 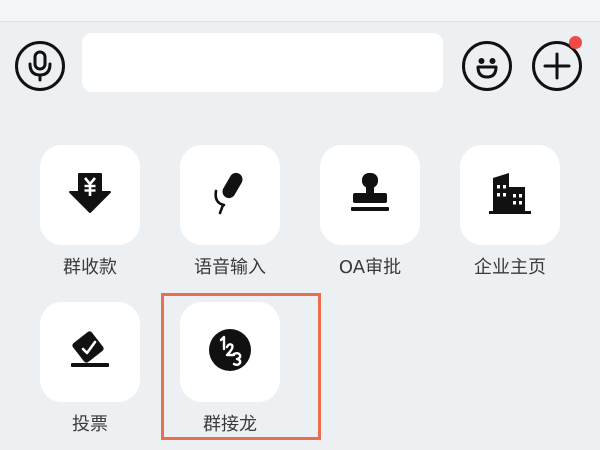 What do you see at coordinates (557, 66) in the screenshot?
I see `plus-icon` at bounding box center [557, 66].